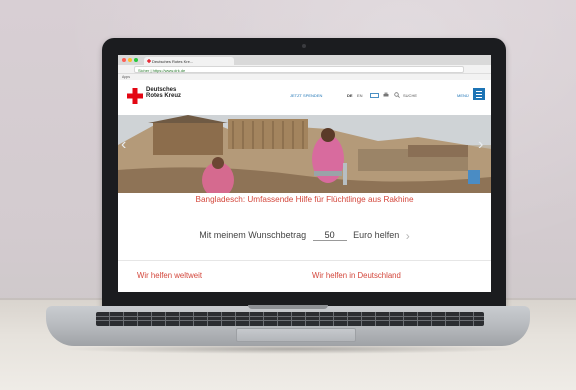 The width and height of the screenshot is (576, 390). I want to click on bookmark-apps: Apps, so click(126, 77).